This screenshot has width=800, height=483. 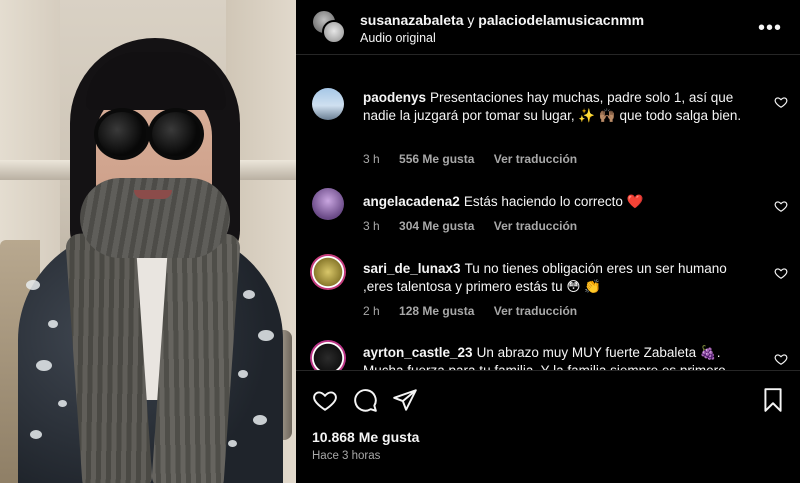 What do you see at coordinates (436, 311) in the screenshot?
I see `comment-likes-link: 128 Me gusta` at bounding box center [436, 311].